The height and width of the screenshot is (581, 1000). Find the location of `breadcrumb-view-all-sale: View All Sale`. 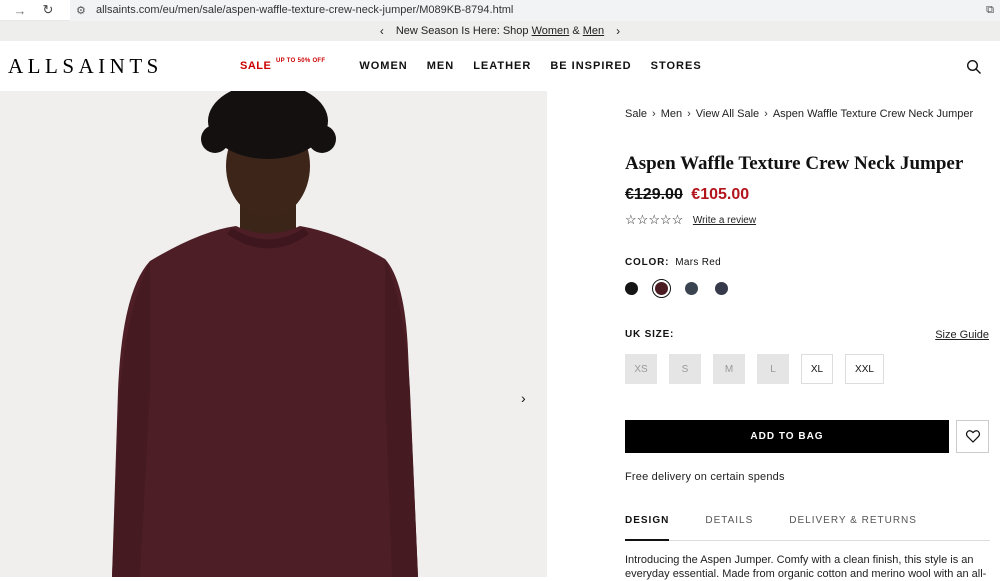

breadcrumb-view-all-sale: View All Sale is located at coordinates (727, 114).